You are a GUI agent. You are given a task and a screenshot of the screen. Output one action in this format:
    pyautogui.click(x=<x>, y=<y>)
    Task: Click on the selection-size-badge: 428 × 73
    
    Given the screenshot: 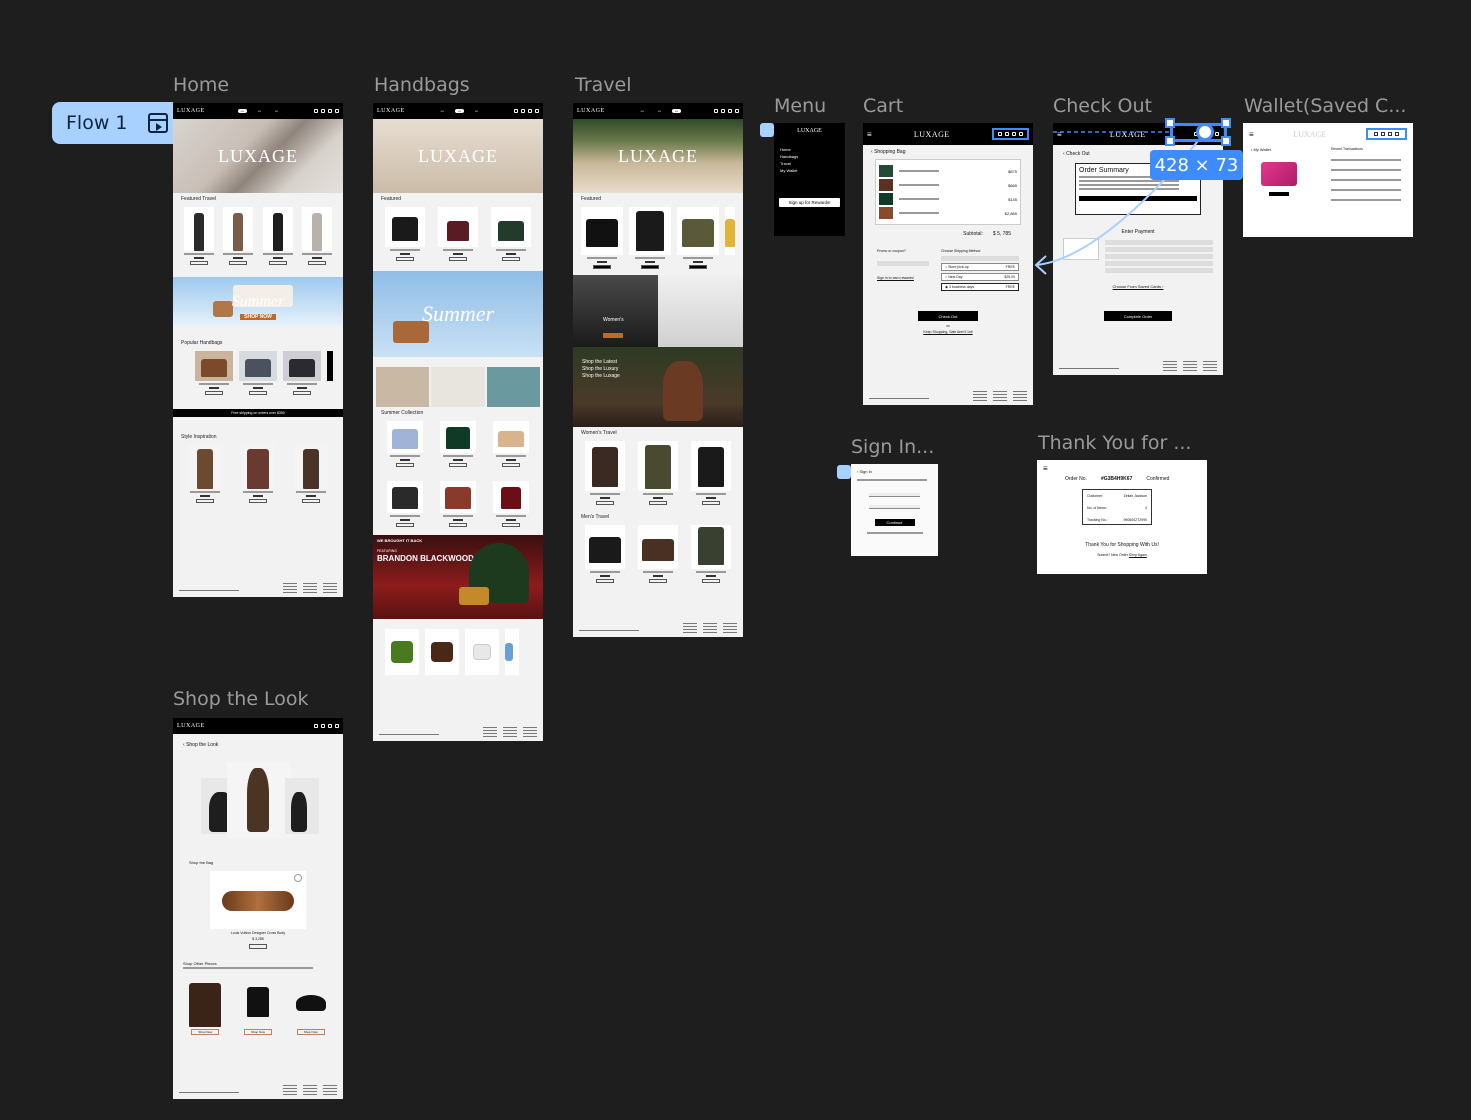 What is the action you would take?
    pyautogui.click(x=1196, y=165)
    